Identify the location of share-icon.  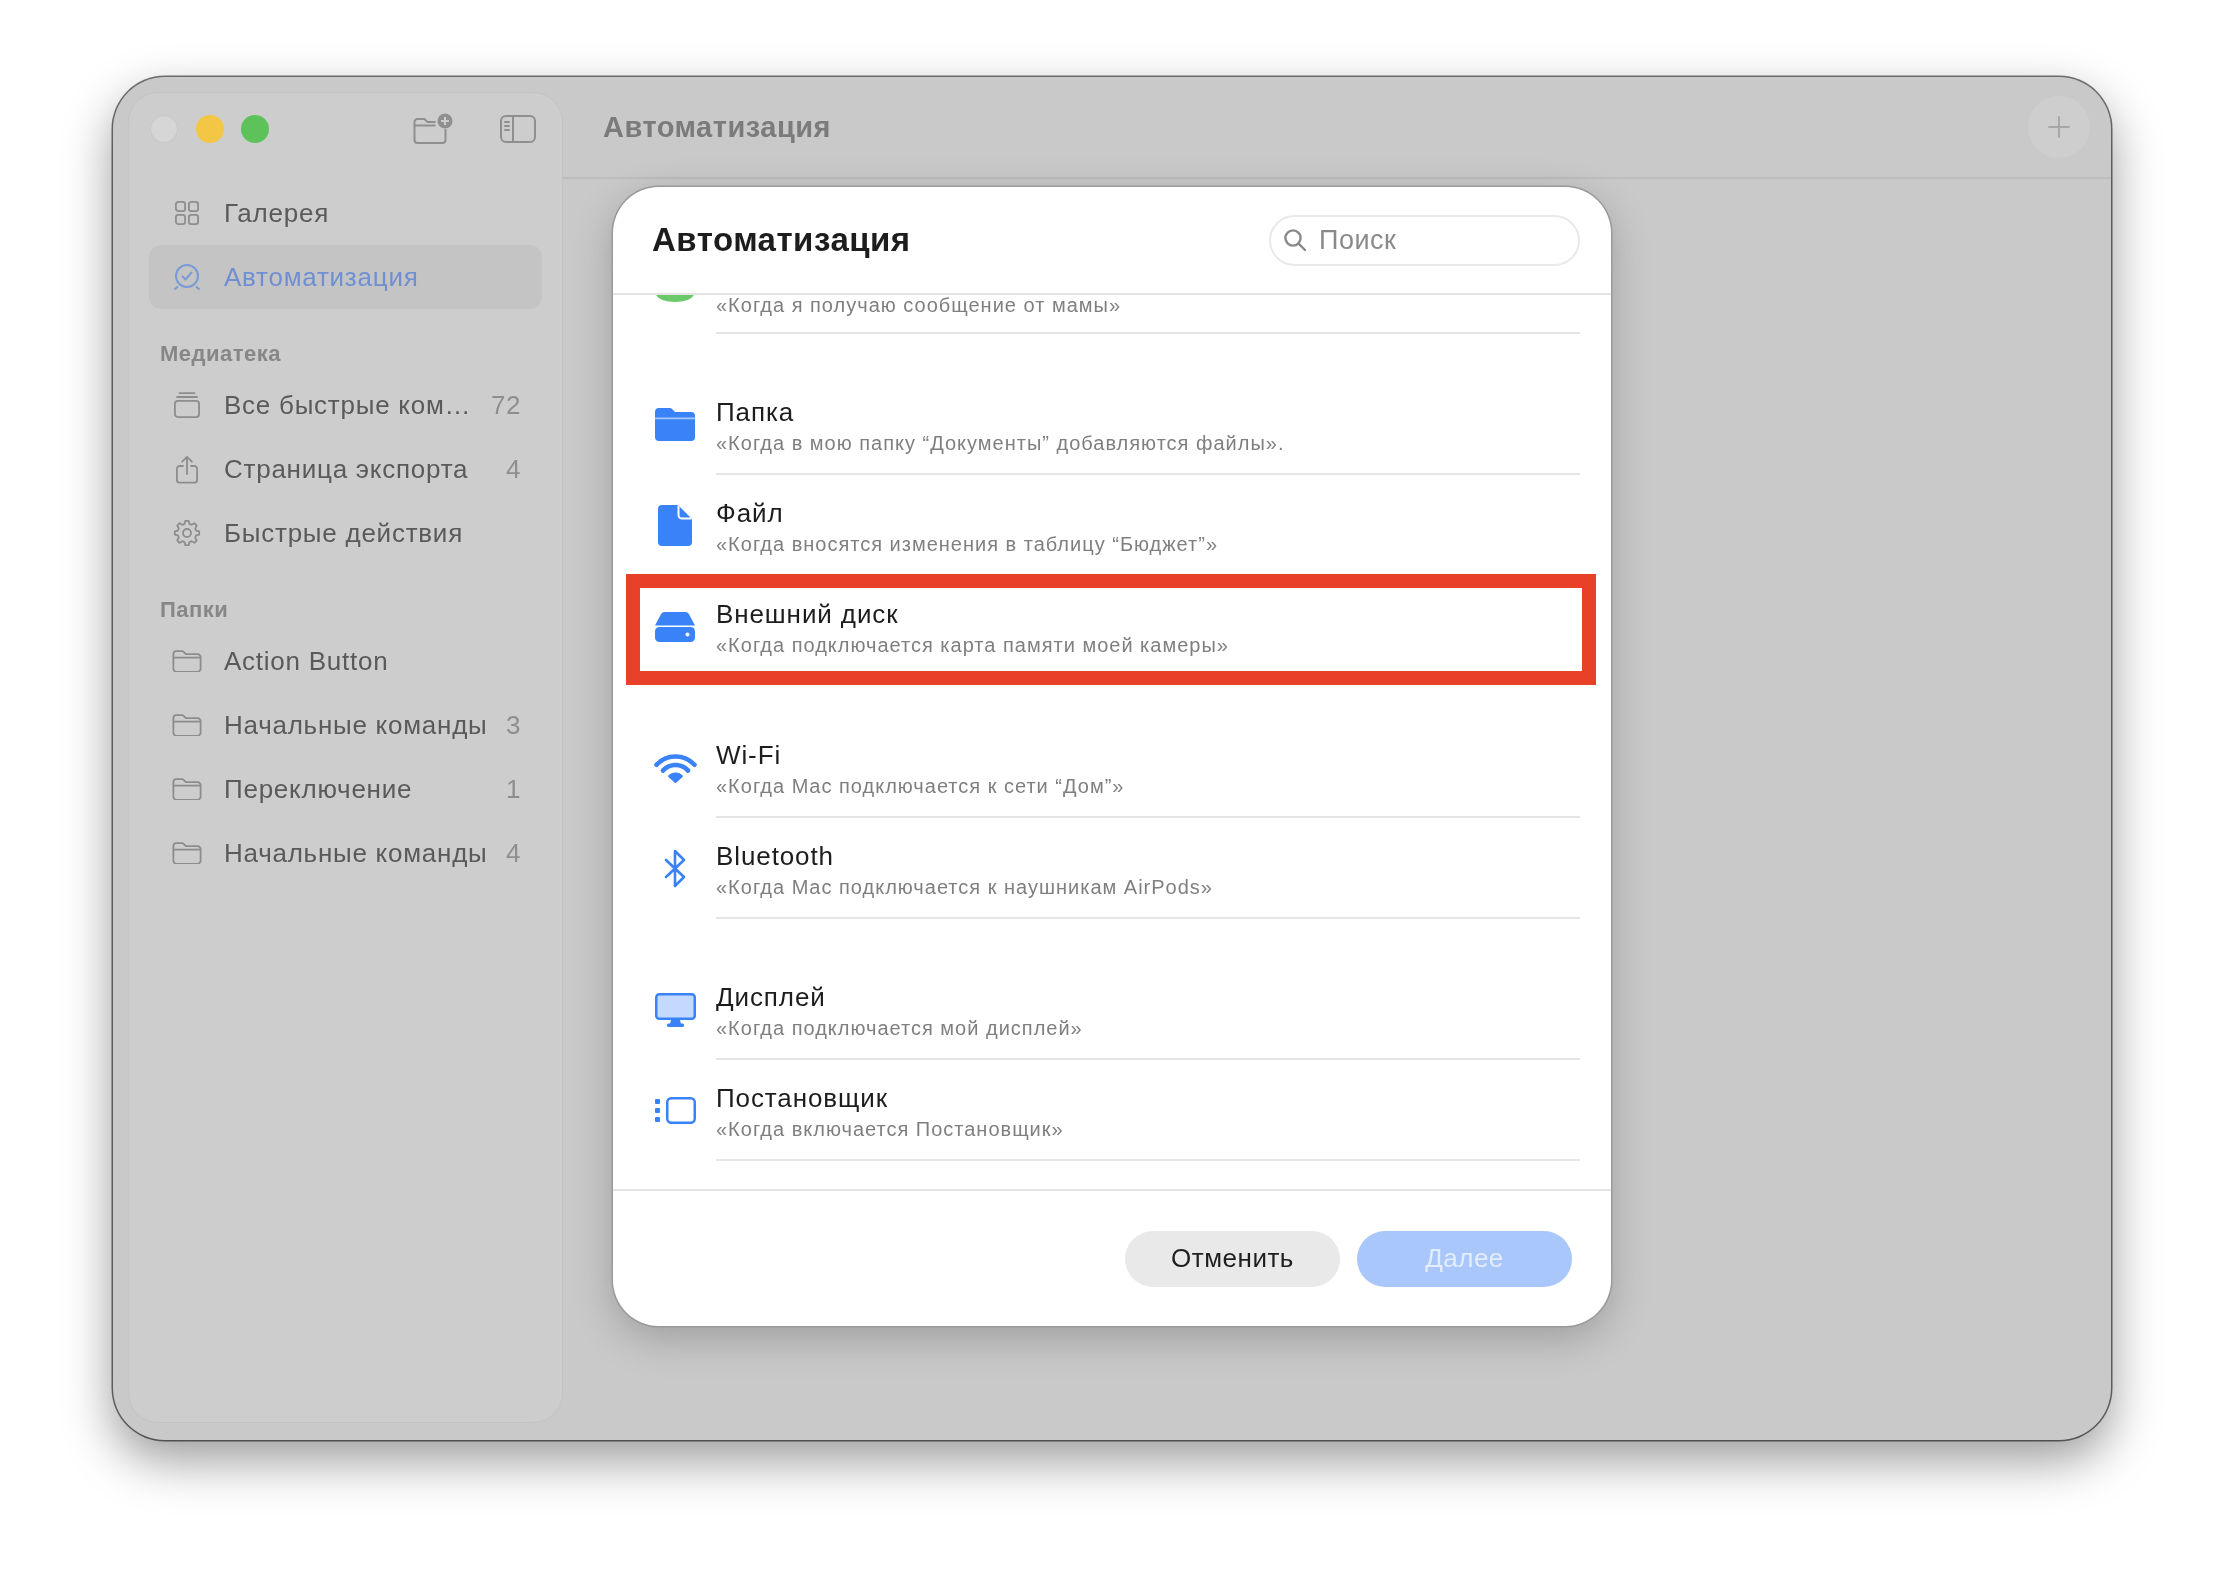
(187, 469).